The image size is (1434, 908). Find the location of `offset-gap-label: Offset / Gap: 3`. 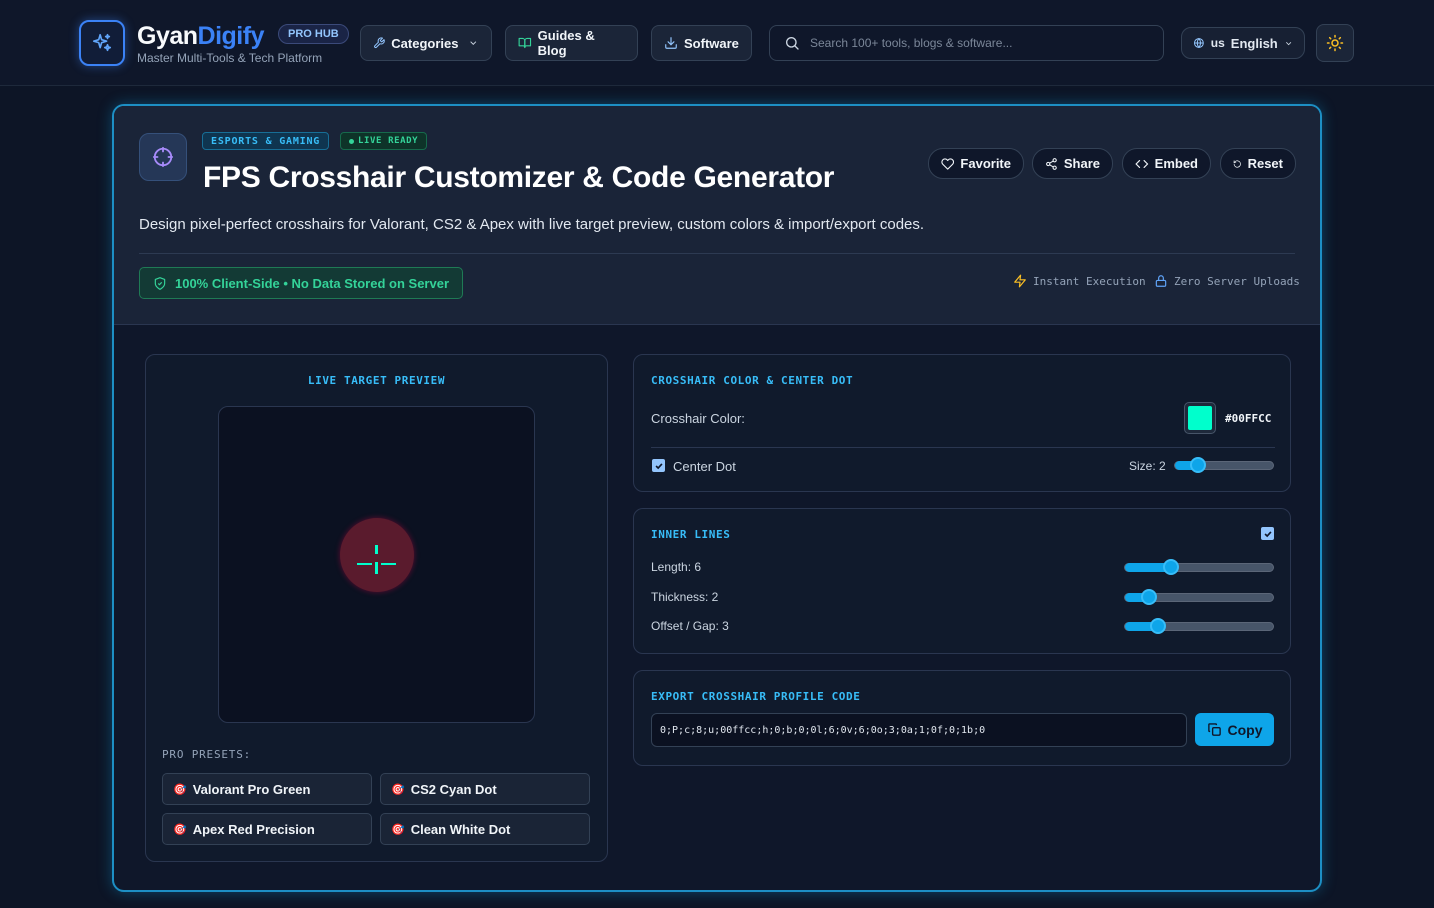

offset-gap-label: Offset / Gap: 3 is located at coordinates (690, 626).